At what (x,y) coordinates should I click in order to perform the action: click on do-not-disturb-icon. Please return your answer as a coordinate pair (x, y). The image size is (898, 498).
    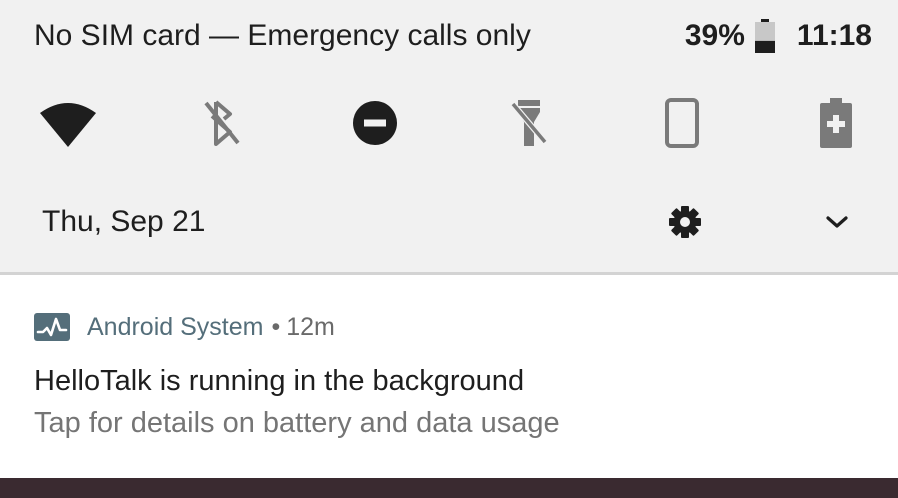
    Looking at the image, I should click on (375, 123).